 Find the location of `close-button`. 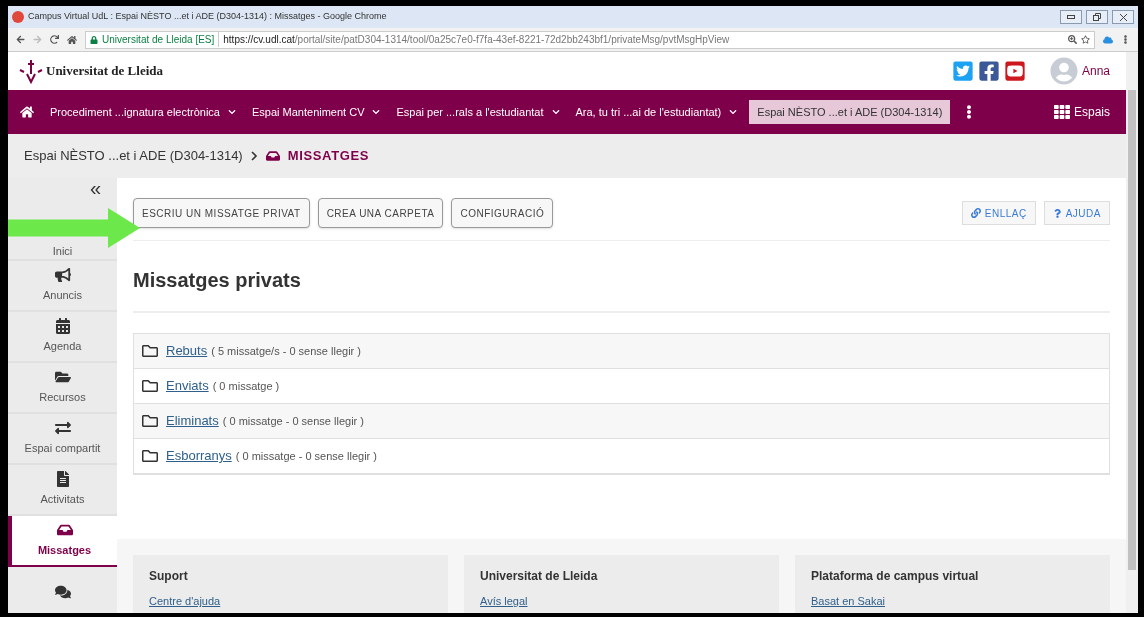

close-button is located at coordinates (1123, 17).